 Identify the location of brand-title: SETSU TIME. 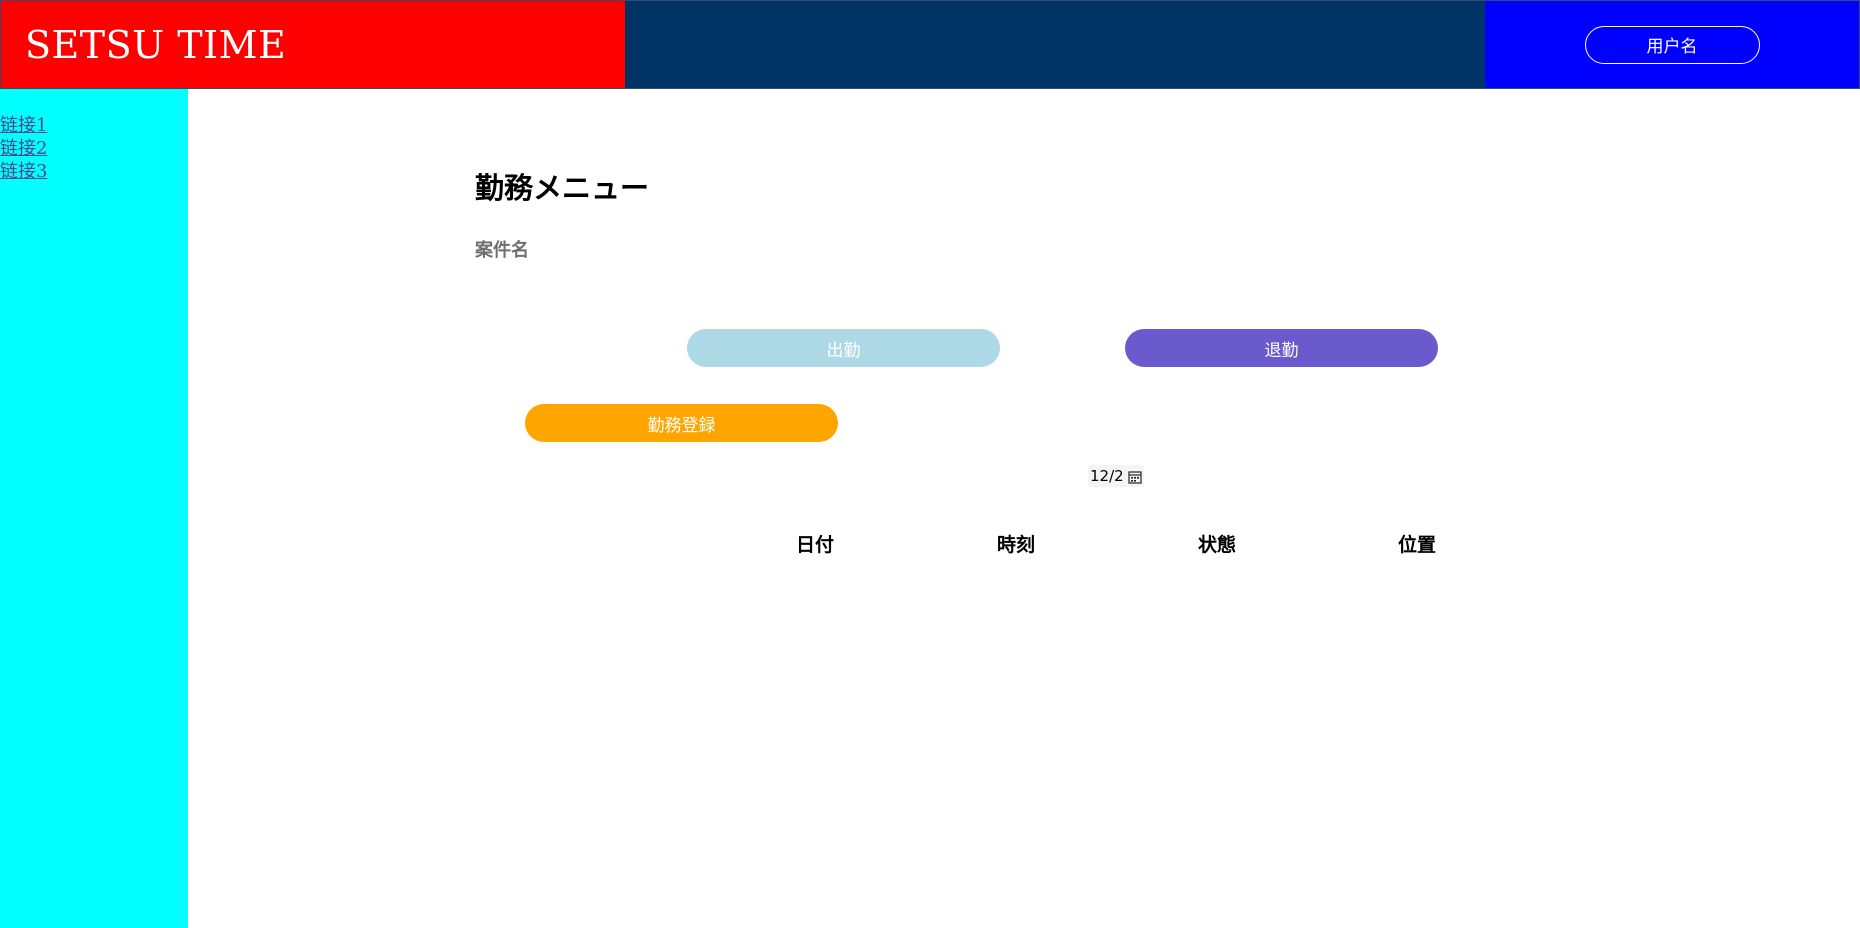
(156, 44).